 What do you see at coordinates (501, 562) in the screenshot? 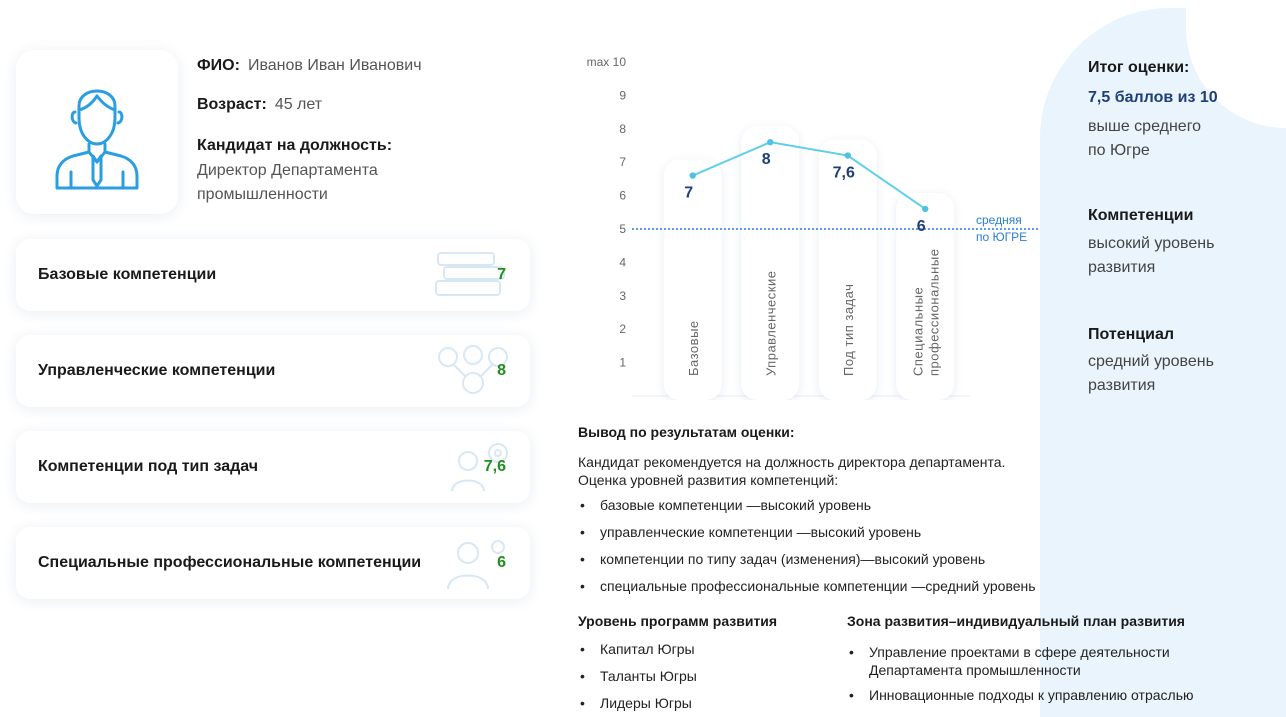
I see `competence-score: 6` at bounding box center [501, 562].